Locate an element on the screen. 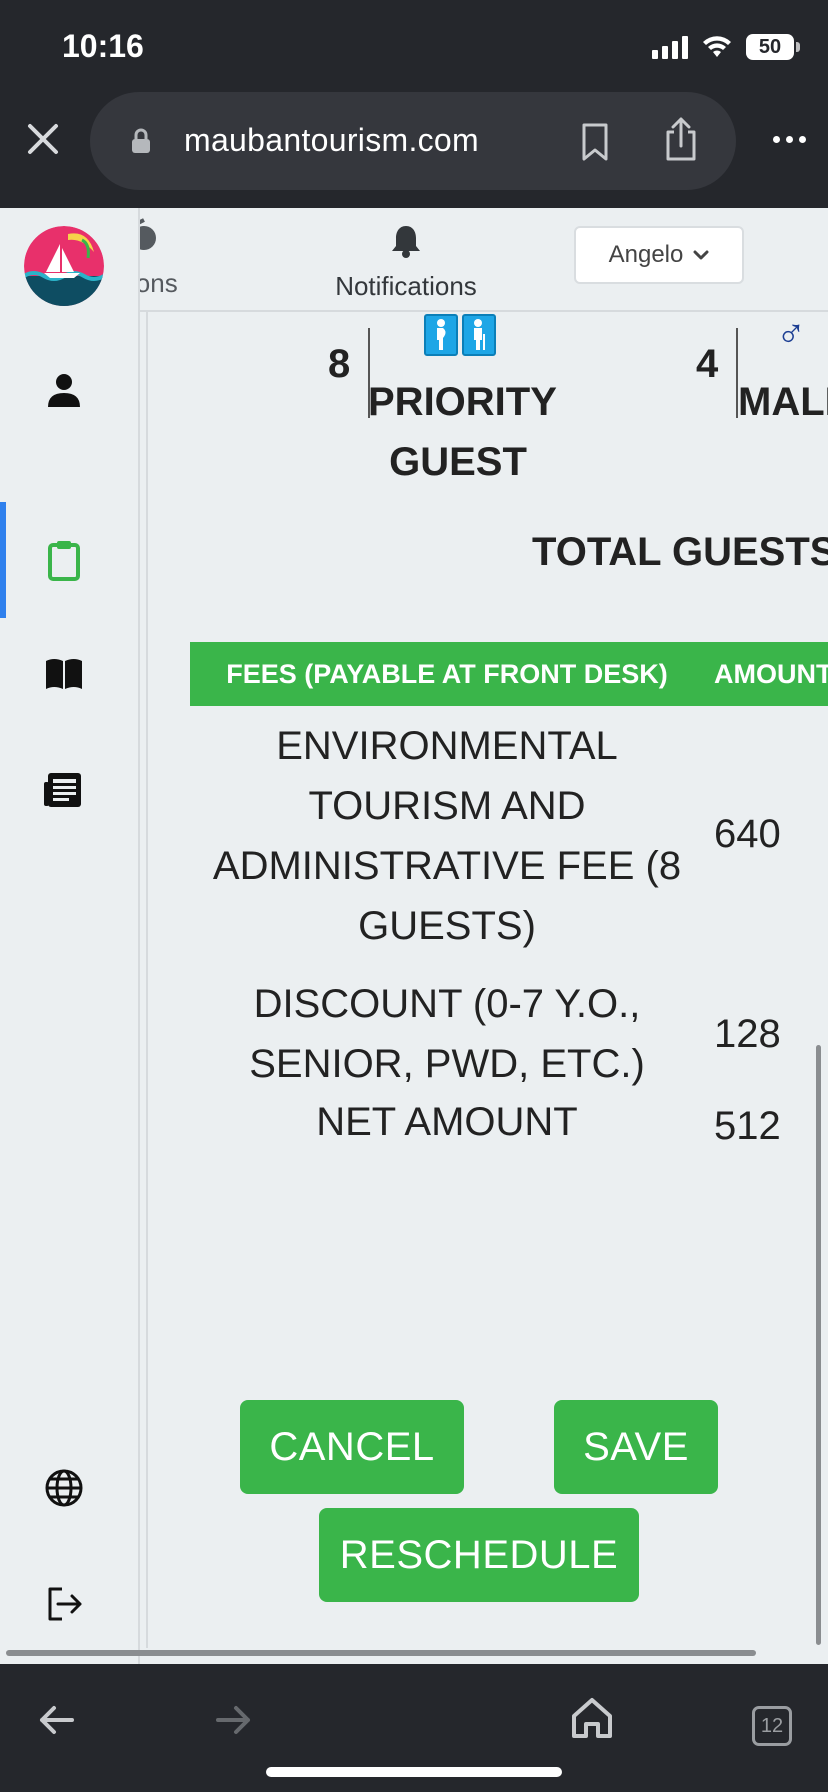  user-menu-button: Angelo is located at coordinates (659, 255).